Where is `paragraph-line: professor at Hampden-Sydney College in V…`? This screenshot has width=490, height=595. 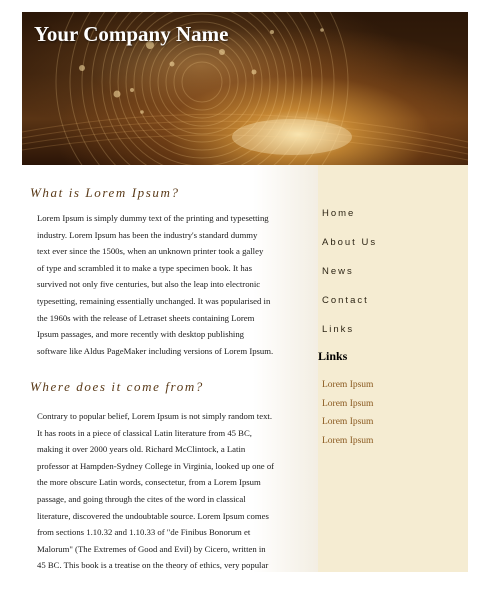
paragraph-line: professor at Hampden-Sydney College in V… is located at coordinates (156, 465).